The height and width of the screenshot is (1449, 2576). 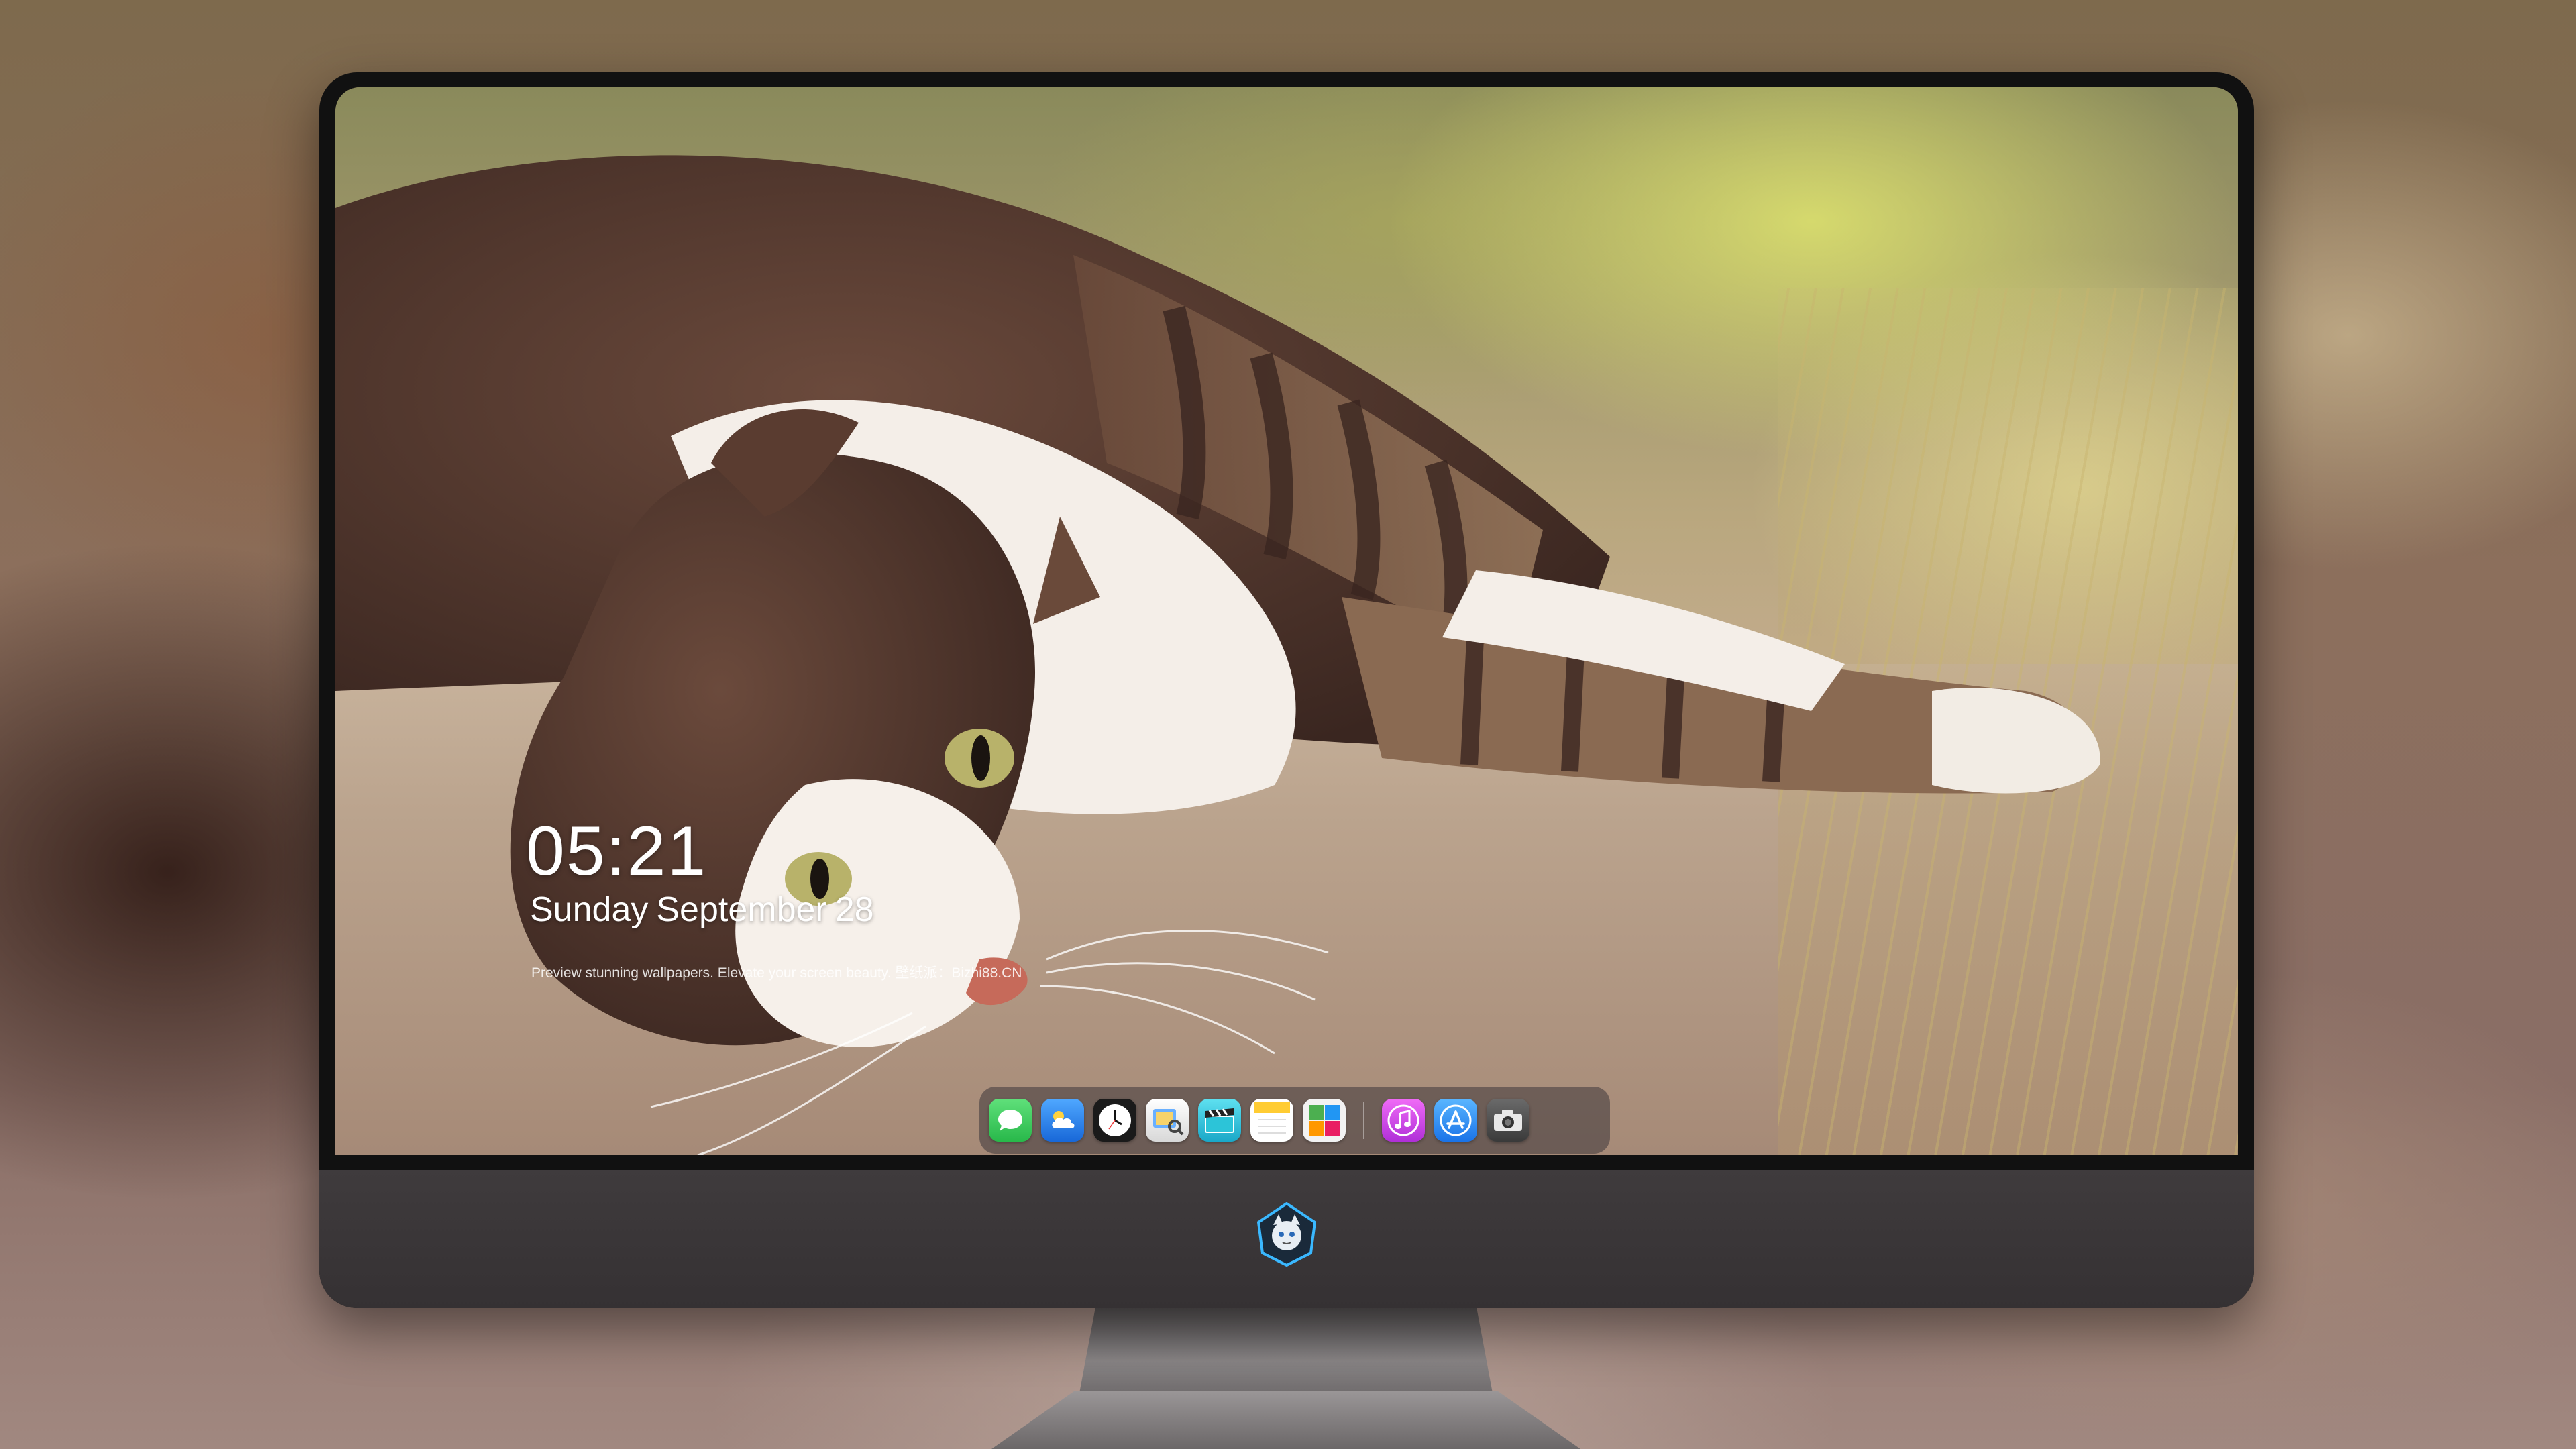 I want to click on monitor-stand-base, so click(x=1285, y=1420).